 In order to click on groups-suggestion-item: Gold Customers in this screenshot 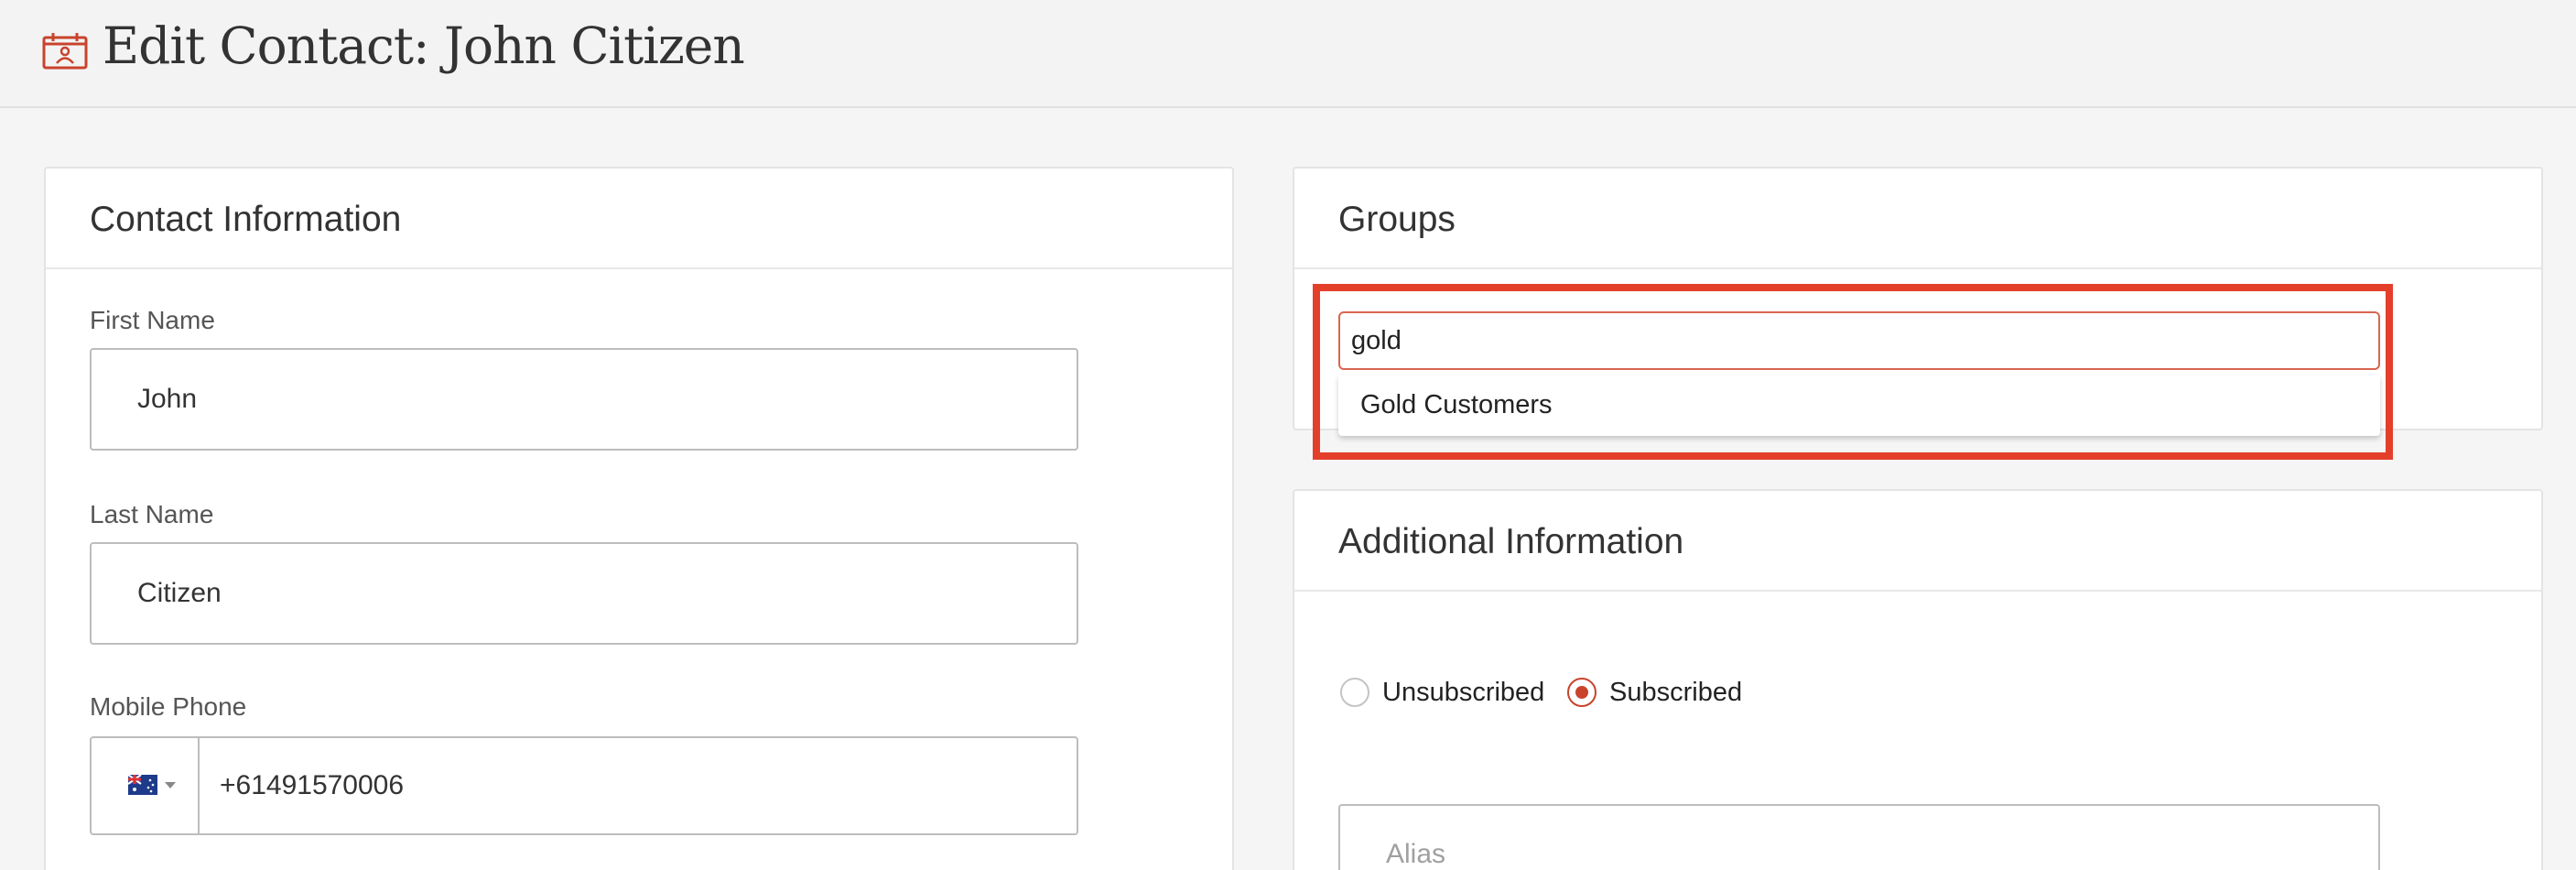, I will do `click(1457, 405)`.